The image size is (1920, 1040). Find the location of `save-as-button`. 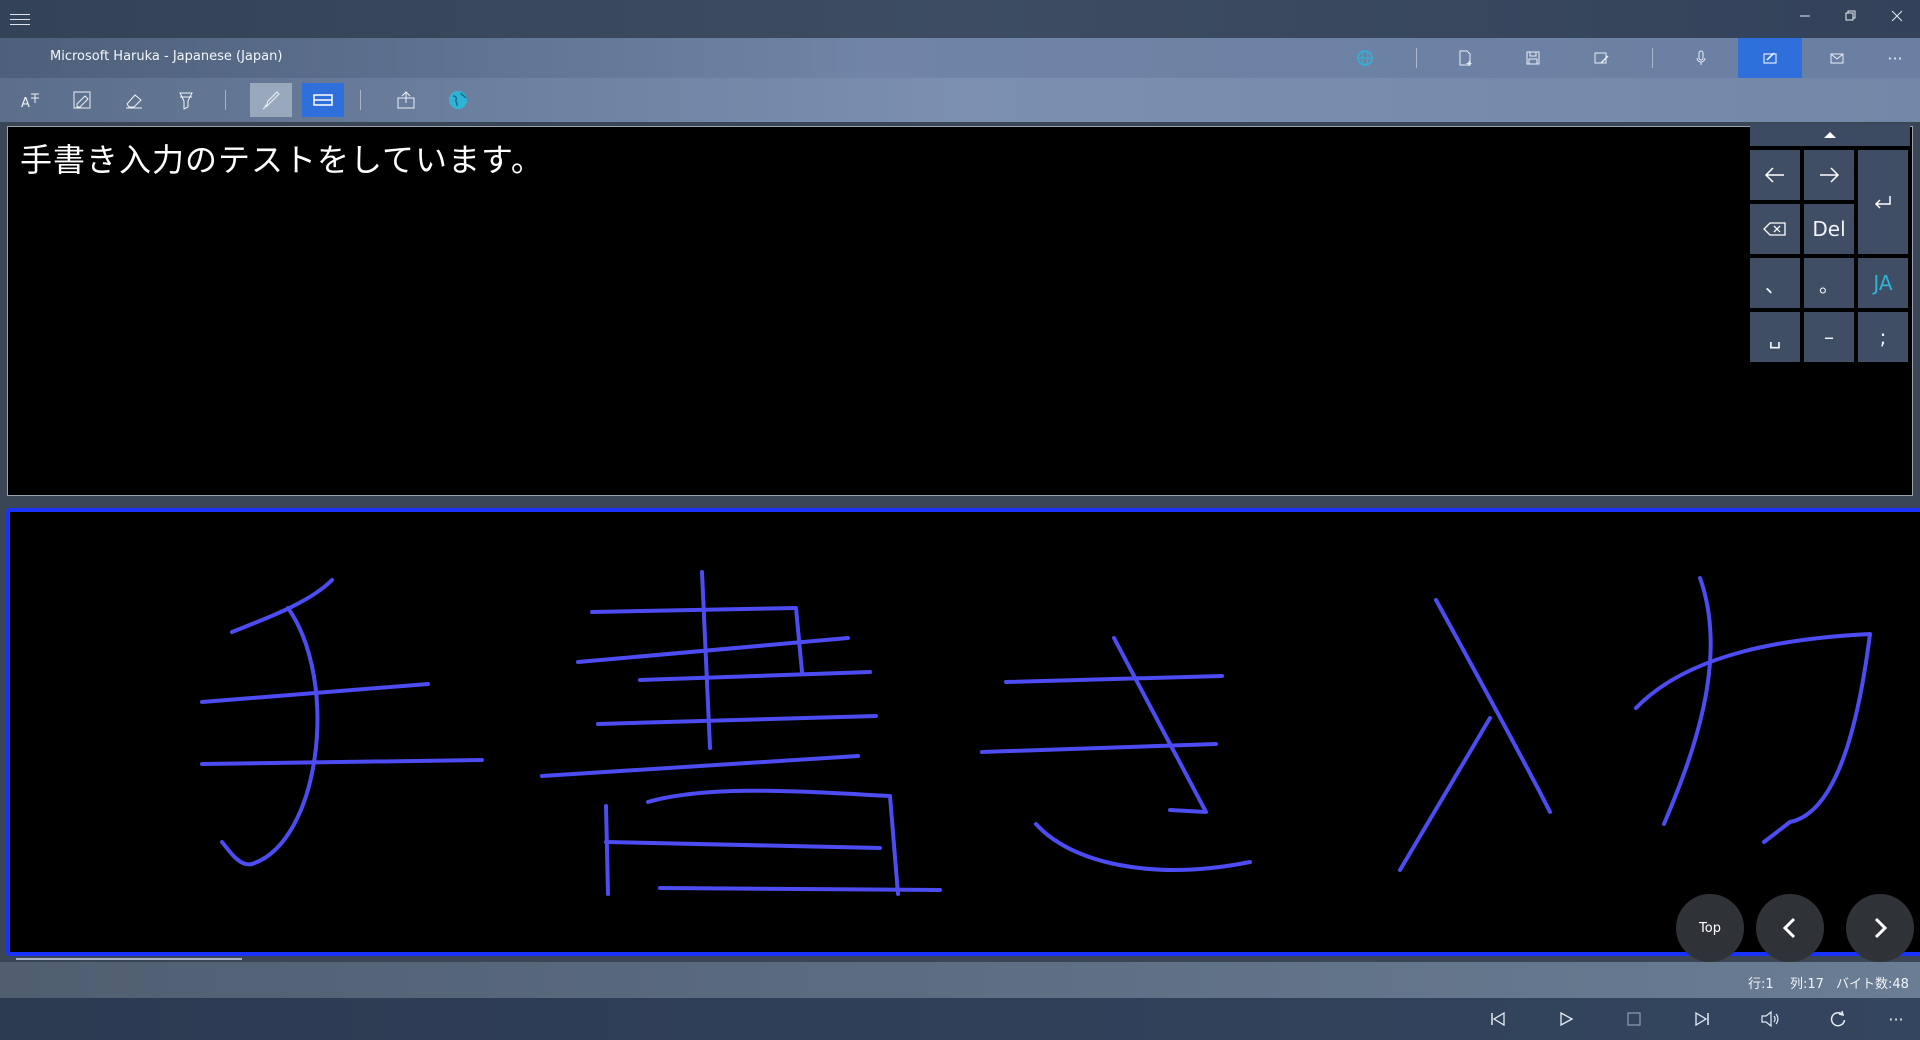

save-as-button is located at coordinates (1601, 58).